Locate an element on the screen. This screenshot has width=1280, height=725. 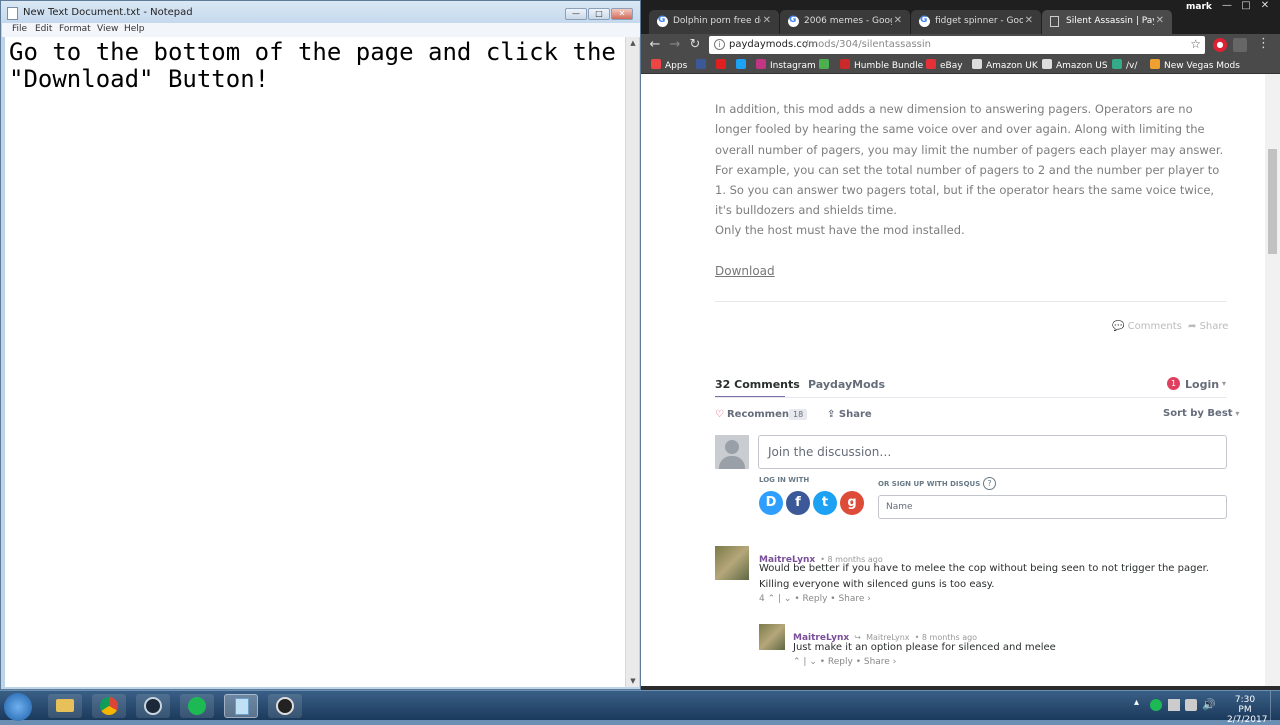
browser-tab: fidget spinner - Googl ✕ is located at coordinates (976, 22).